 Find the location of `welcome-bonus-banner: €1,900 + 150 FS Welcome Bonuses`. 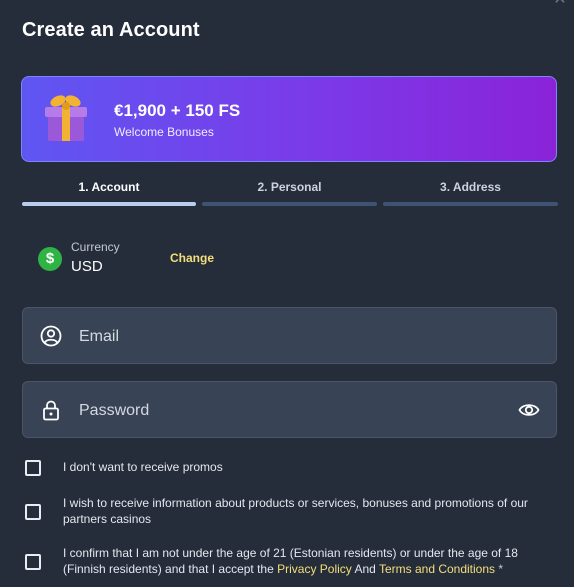

welcome-bonus-banner: €1,900 + 150 FS Welcome Bonuses is located at coordinates (289, 119).